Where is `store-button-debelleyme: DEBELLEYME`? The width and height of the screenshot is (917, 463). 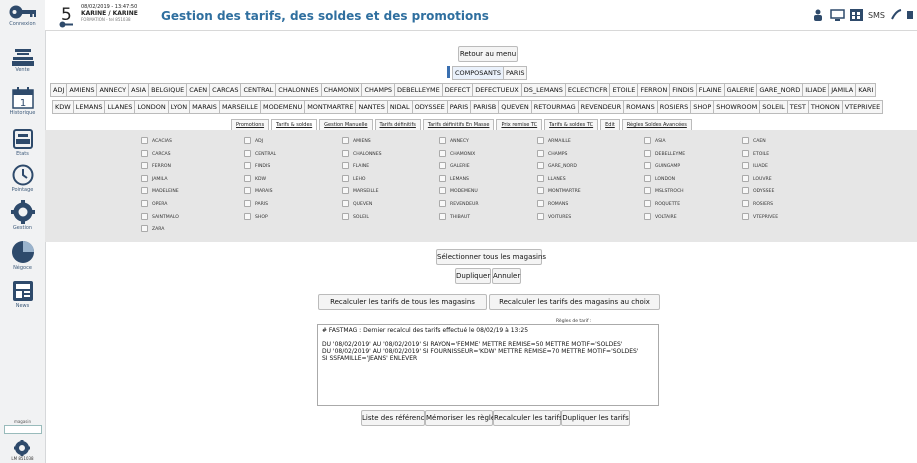 store-button-debelleyme: DEBELLEYME is located at coordinates (419, 90).